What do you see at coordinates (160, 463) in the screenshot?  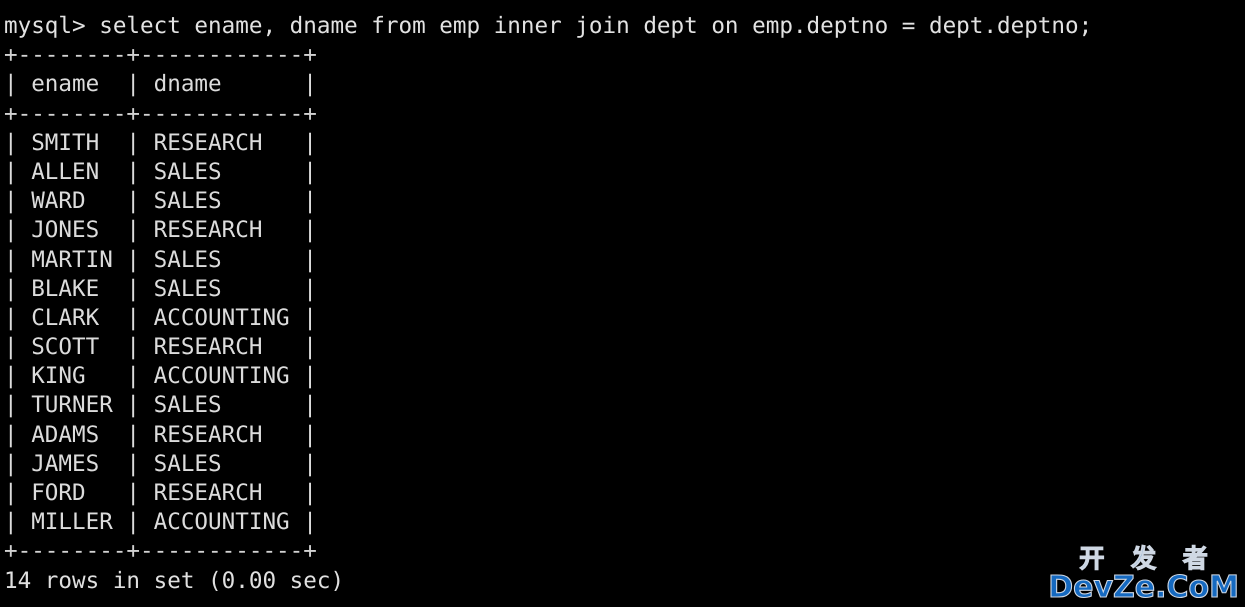 I see `table-row: | JAMES | SALES |` at bounding box center [160, 463].